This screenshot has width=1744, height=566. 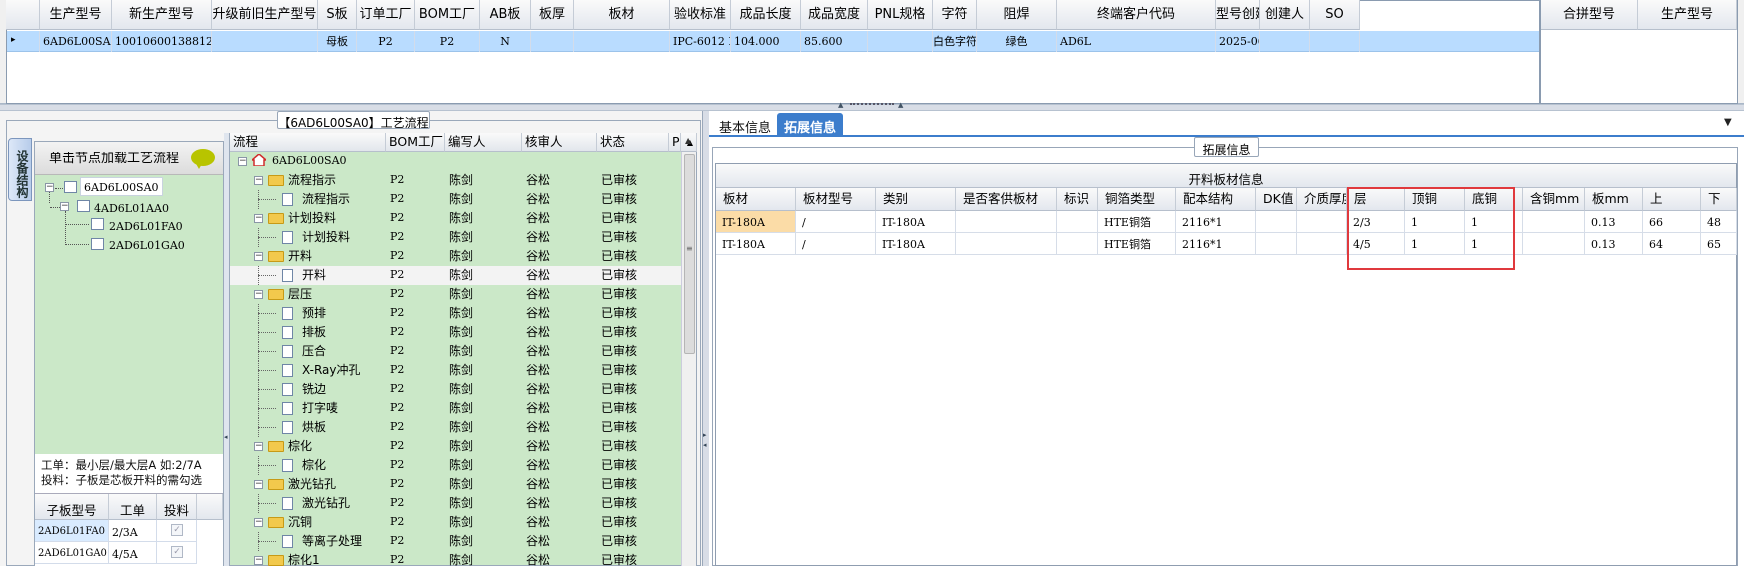 I want to click on process-name: 沉铜, so click(x=300, y=522).